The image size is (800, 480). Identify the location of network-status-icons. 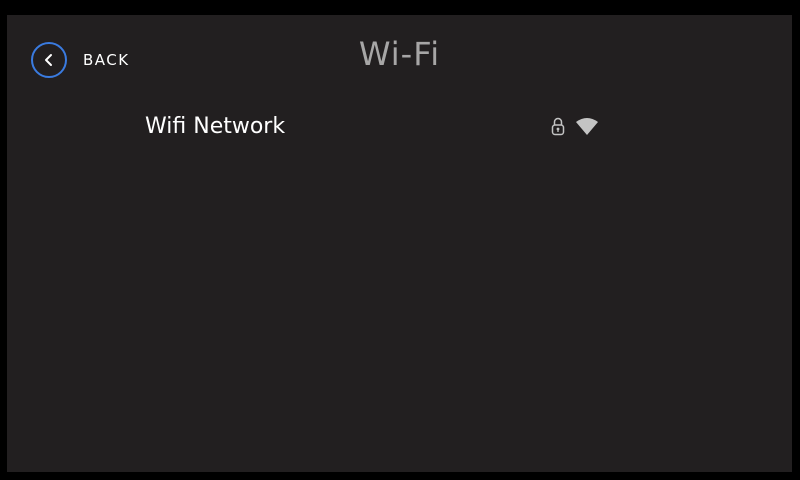
(575, 126).